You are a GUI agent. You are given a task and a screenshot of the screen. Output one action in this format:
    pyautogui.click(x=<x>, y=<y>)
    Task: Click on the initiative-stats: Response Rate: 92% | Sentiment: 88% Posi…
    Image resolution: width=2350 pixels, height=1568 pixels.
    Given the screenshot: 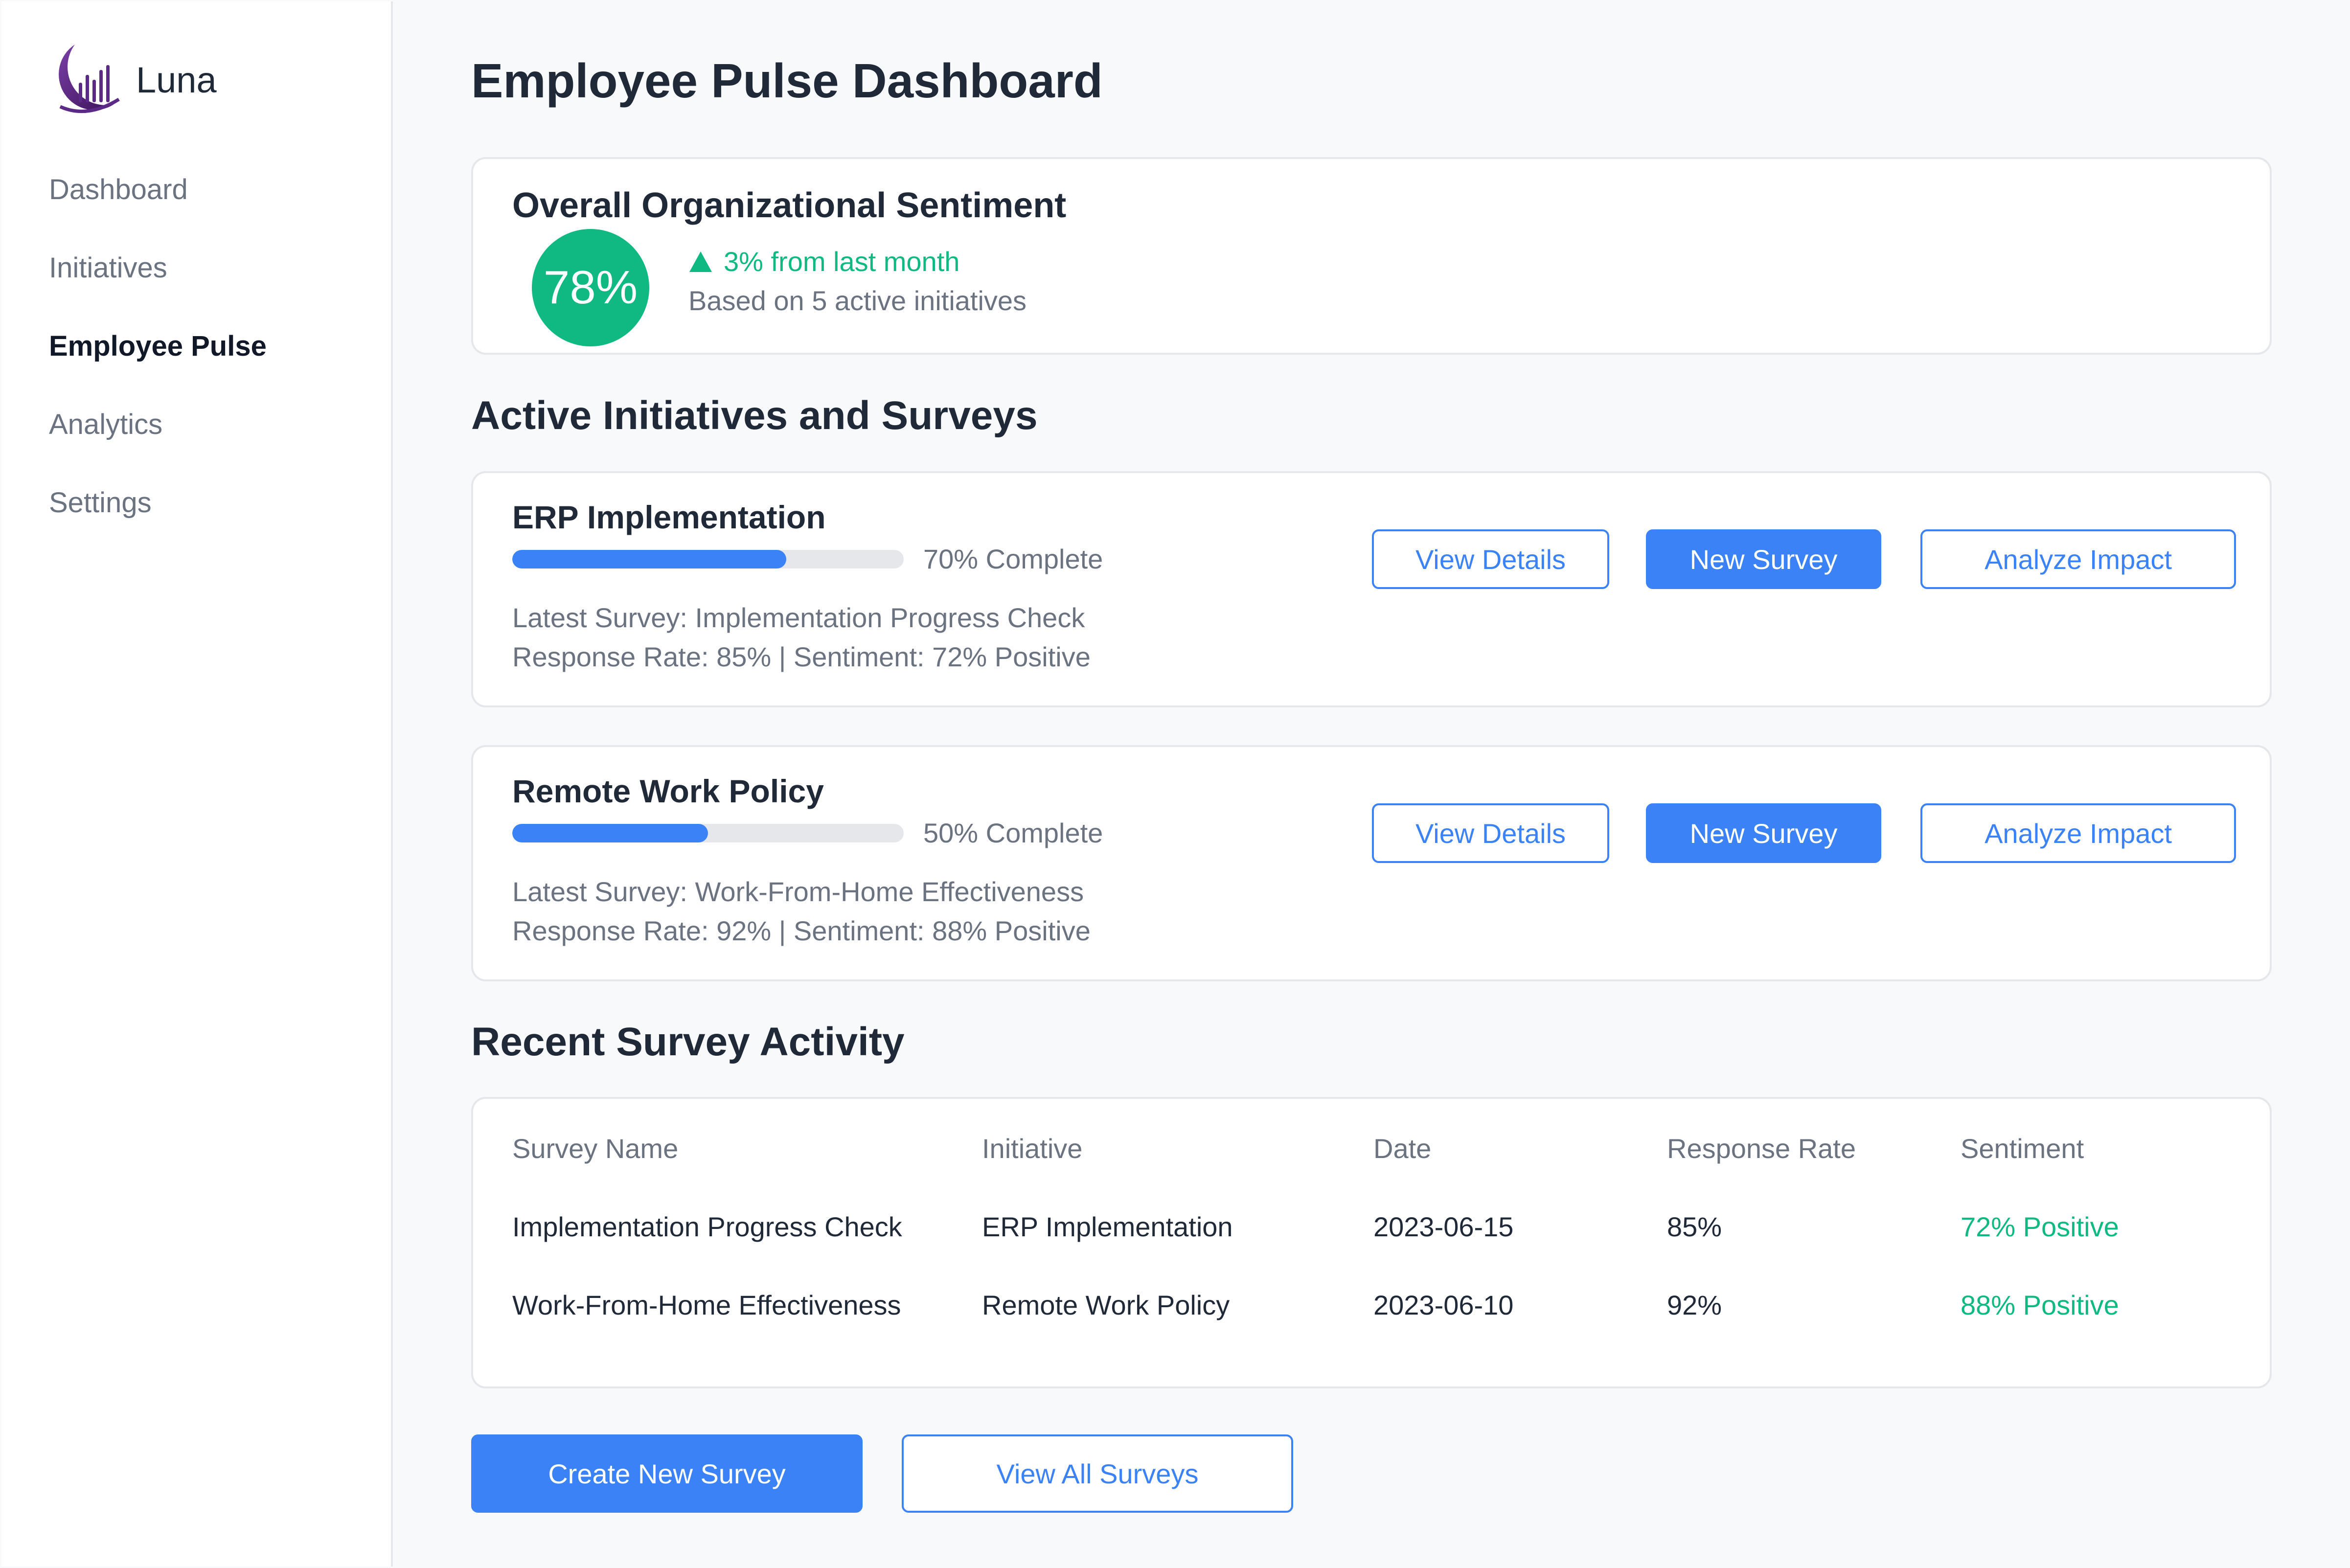 What is the action you would take?
    pyautogui.click(x=801, y=931)
    